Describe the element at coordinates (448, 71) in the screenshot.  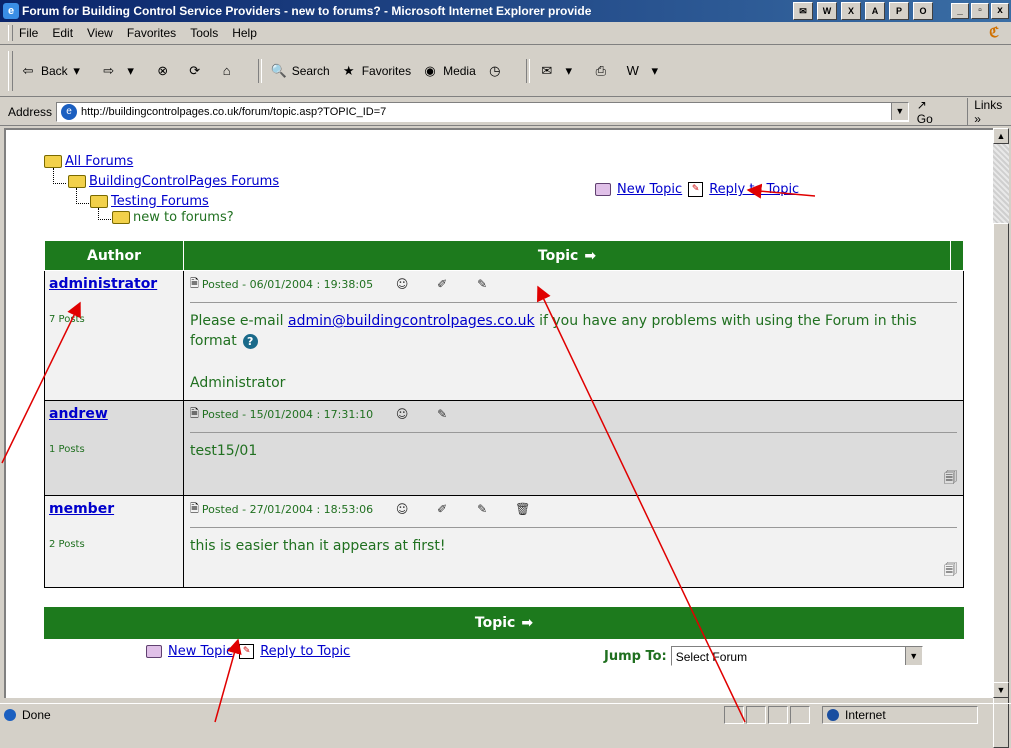
I see `media-button: ◉ Media` at that location.